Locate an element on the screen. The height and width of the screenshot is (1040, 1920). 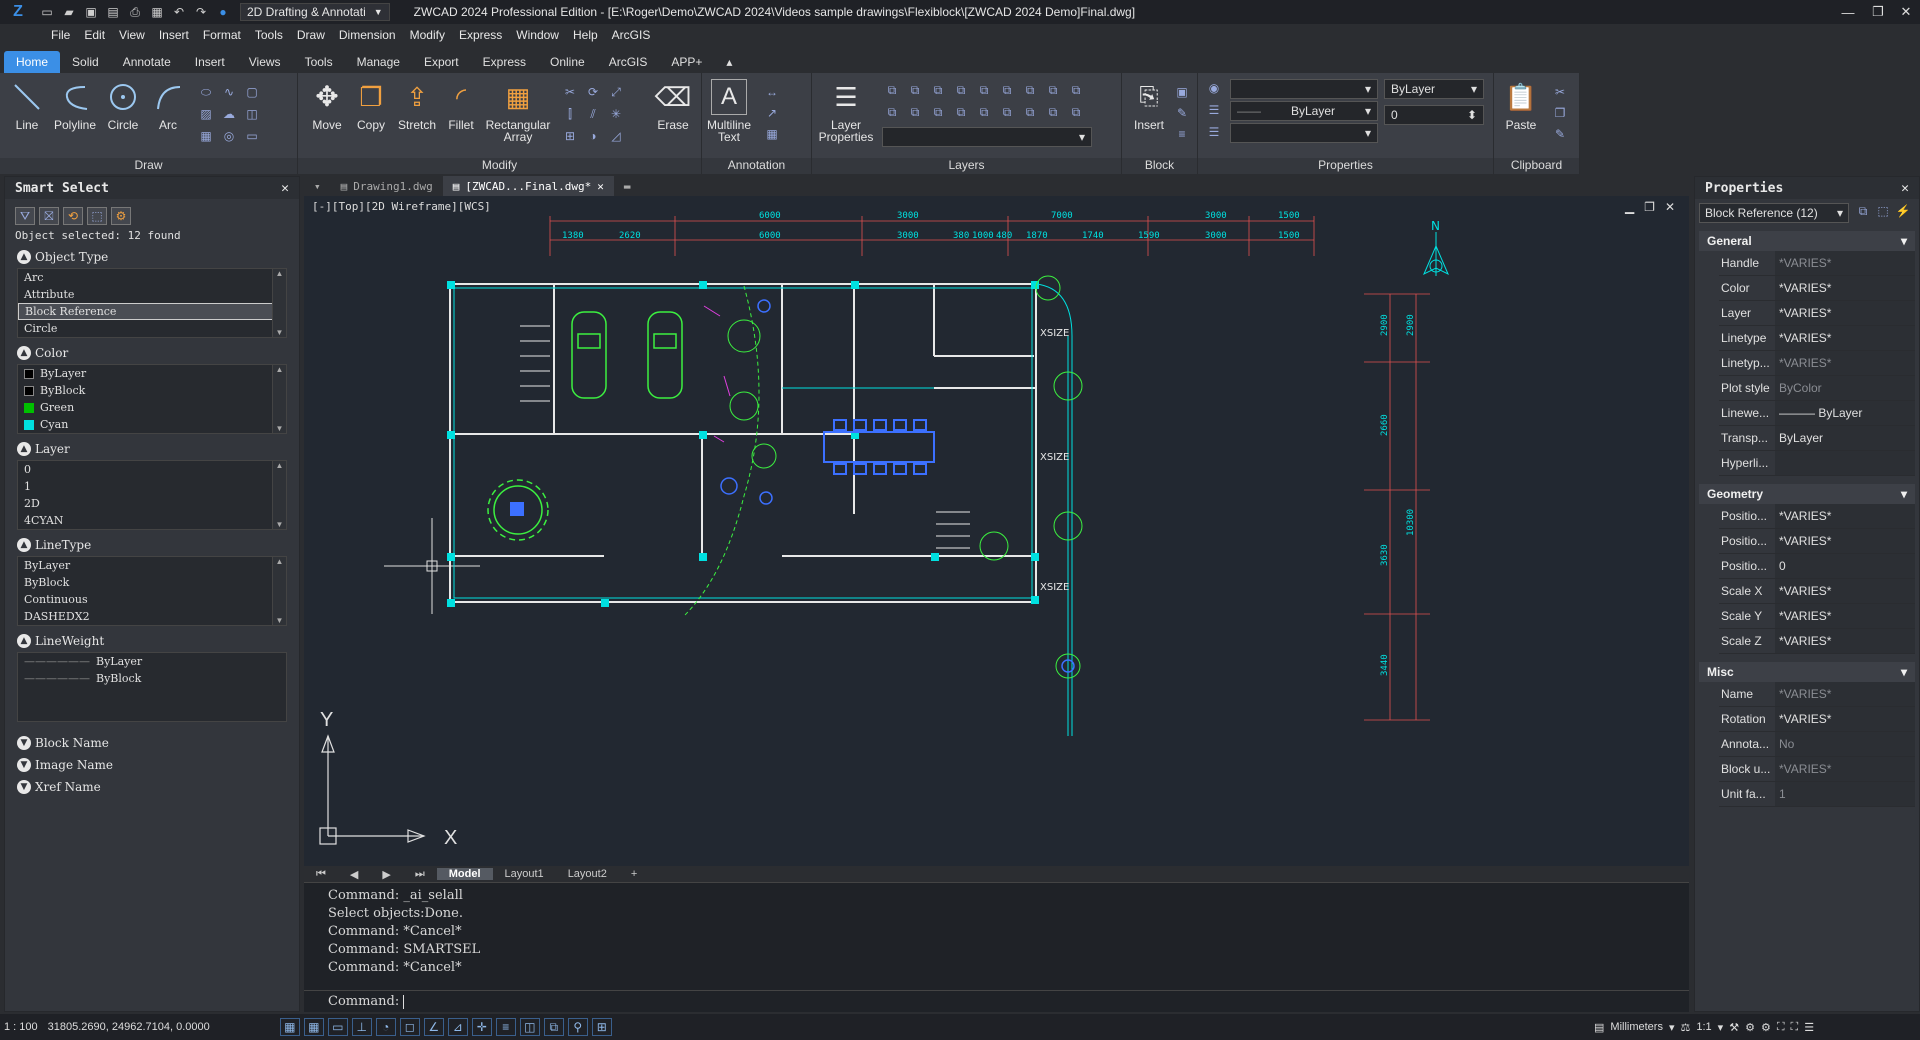
image-name-header: ▼ Image Name is located at coordinates (158, 765).